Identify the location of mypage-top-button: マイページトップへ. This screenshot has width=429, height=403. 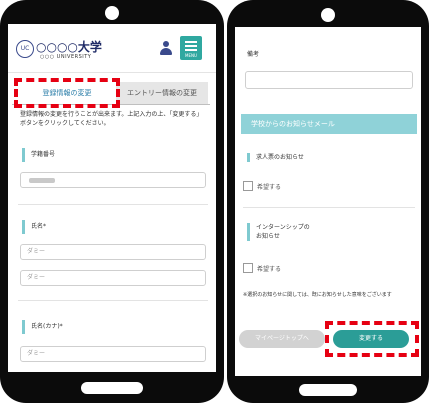
(282, 339).